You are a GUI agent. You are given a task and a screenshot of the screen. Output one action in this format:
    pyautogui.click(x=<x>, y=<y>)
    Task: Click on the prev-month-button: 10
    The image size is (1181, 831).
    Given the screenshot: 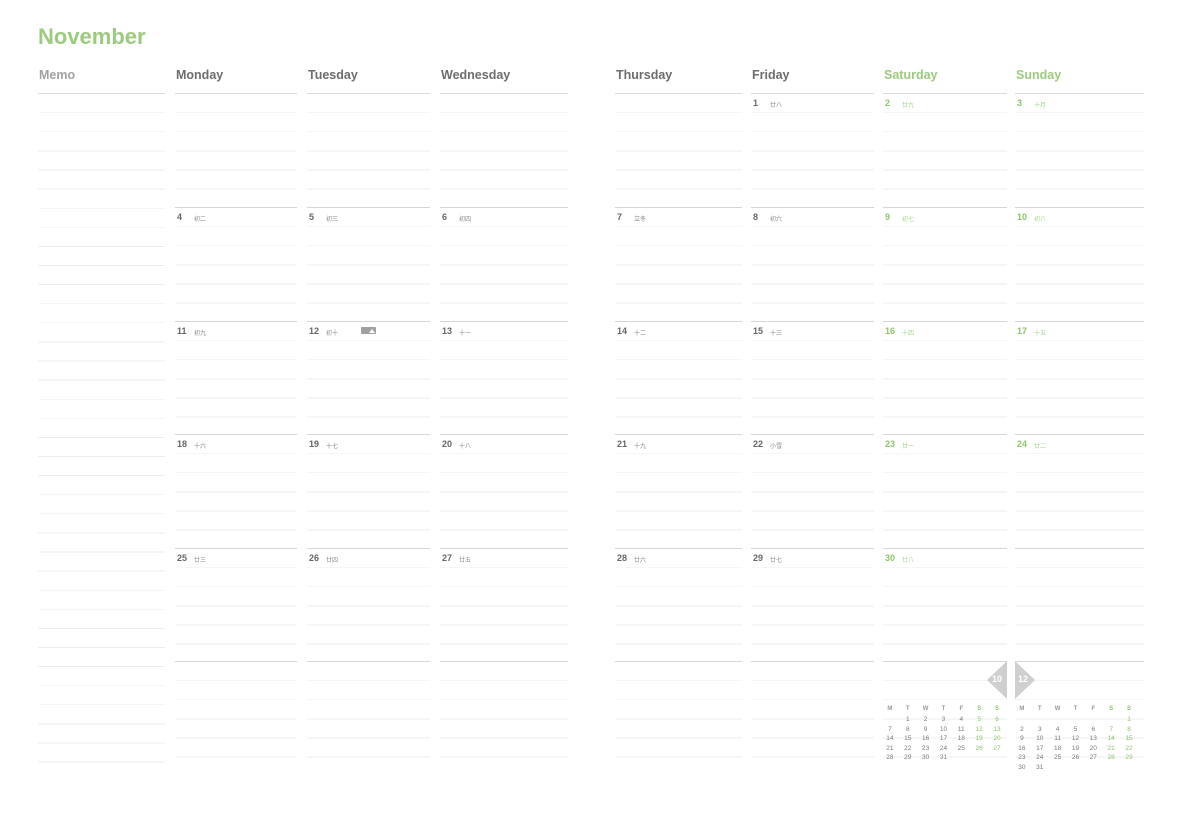 What is the action you would take?
    pyautogui.click(x=997, y=680)
    